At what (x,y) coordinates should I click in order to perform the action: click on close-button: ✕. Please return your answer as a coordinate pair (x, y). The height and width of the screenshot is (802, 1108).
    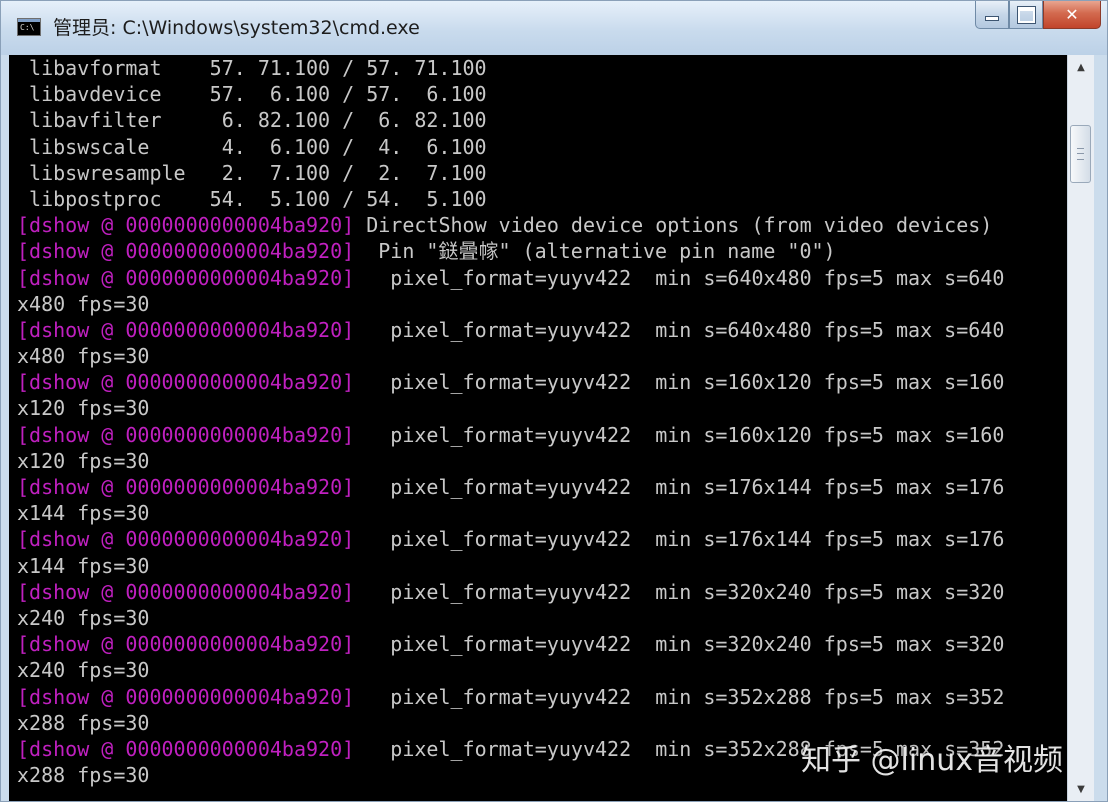
    Looking at the image, I should click on (1072, 15).